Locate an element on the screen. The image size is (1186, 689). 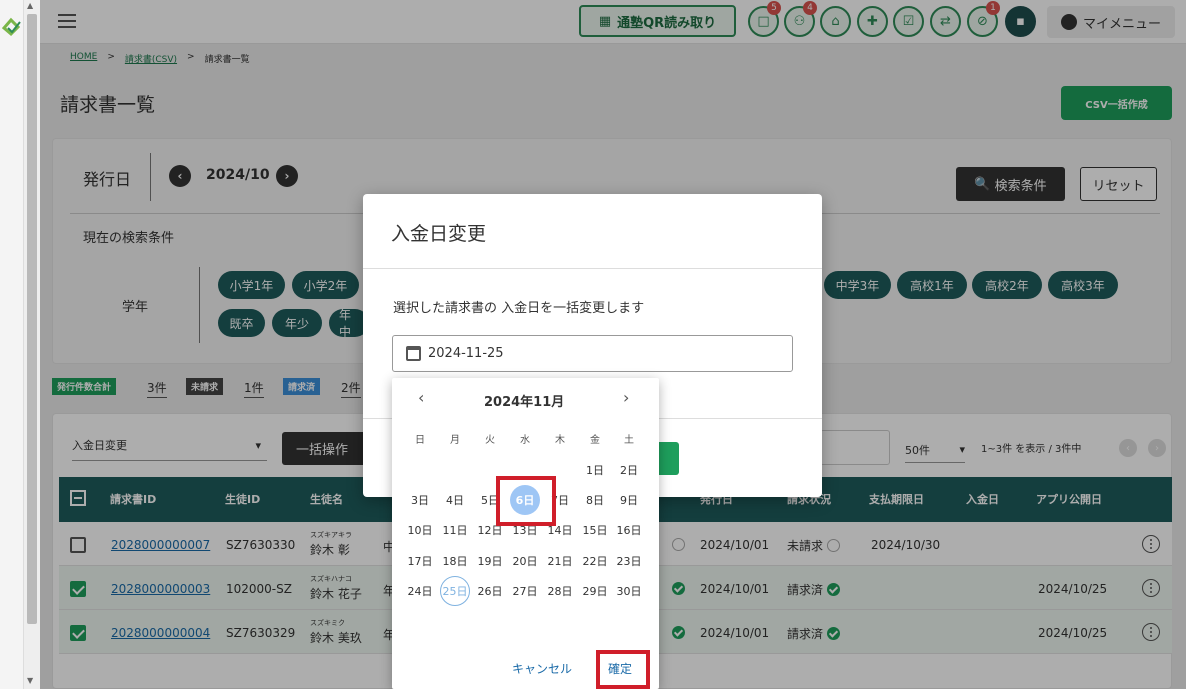
weekday-label: 月 is located at coordinates (455, 440).